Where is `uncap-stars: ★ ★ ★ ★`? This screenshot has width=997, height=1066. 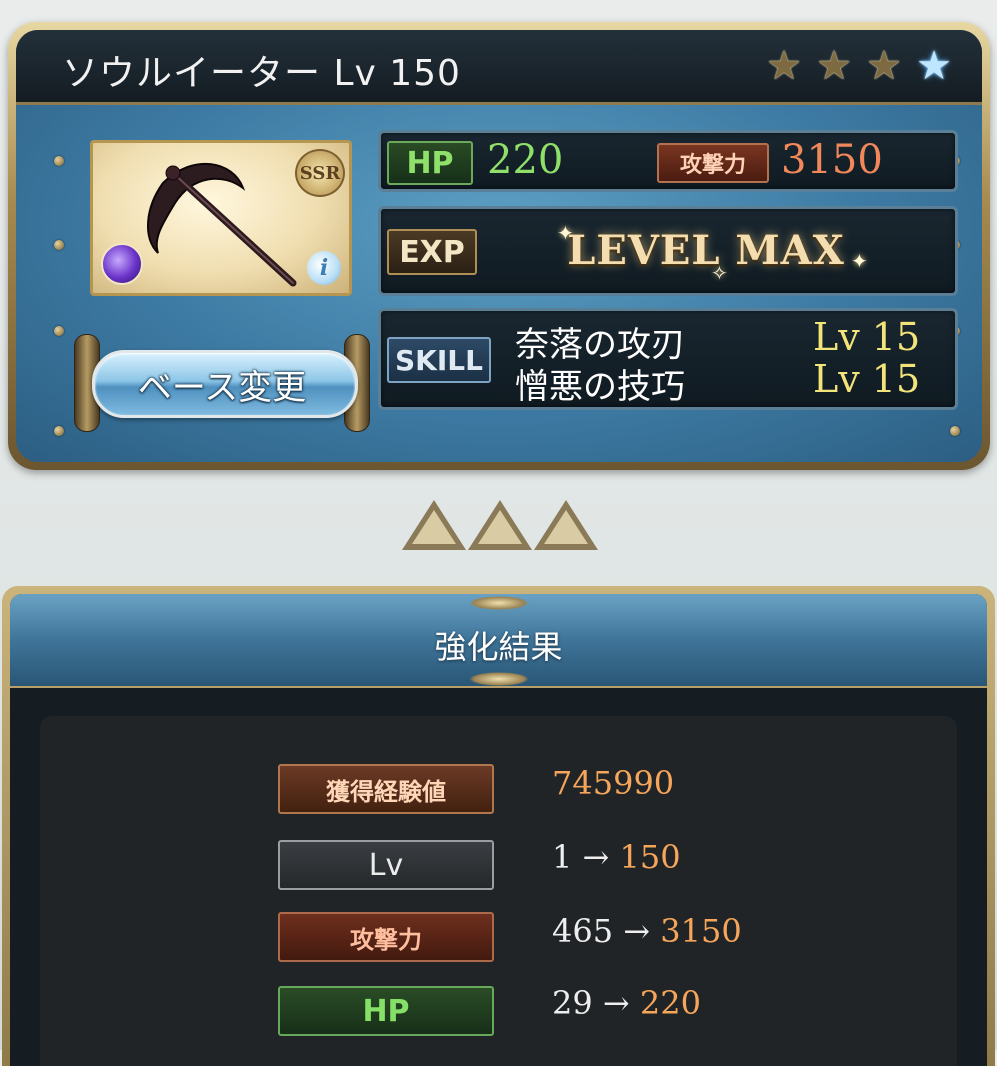
uncap-stars: ★ ★ ★ ★ is located at coordinates (859, 66).